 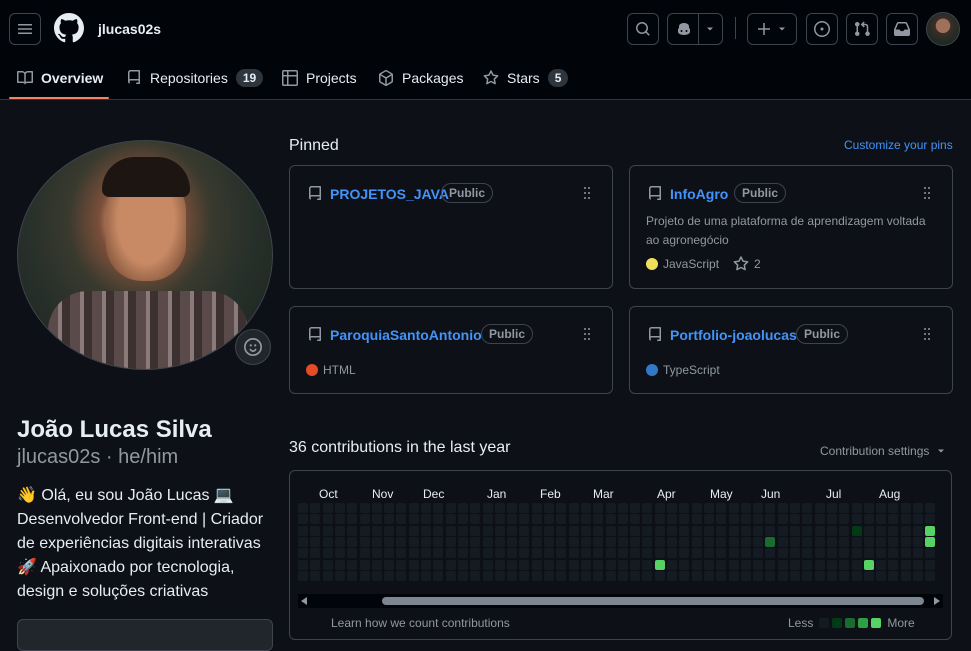 What do you see at coordinates (929, 194) in the screenshot?
I see `drag-handle-icon` at bounding box center [929, 194].